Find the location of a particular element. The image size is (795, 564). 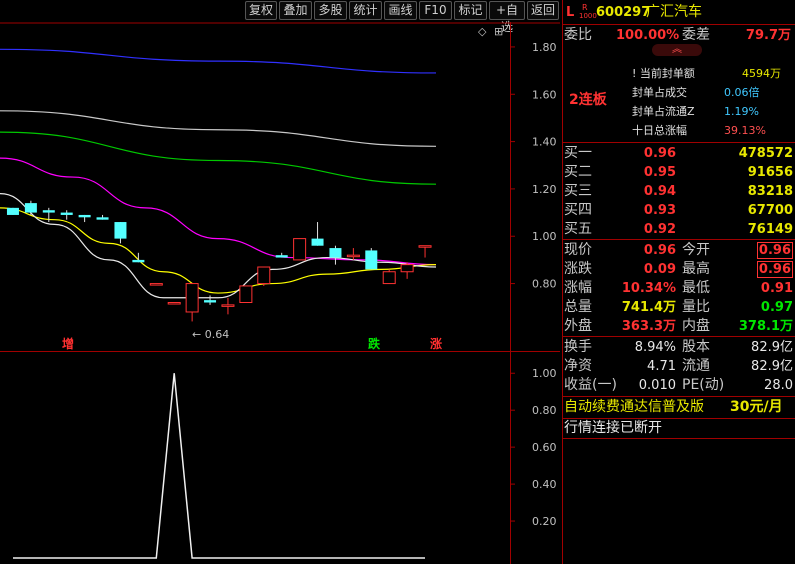

fundamental-label: PE(动) is located at coordinates (703, 385).